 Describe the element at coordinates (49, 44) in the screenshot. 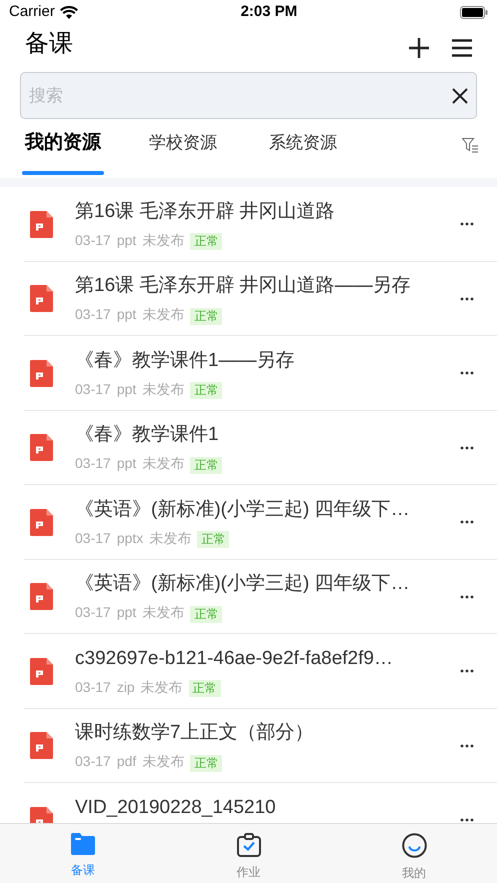

I see `page-title: 备课` at that location.